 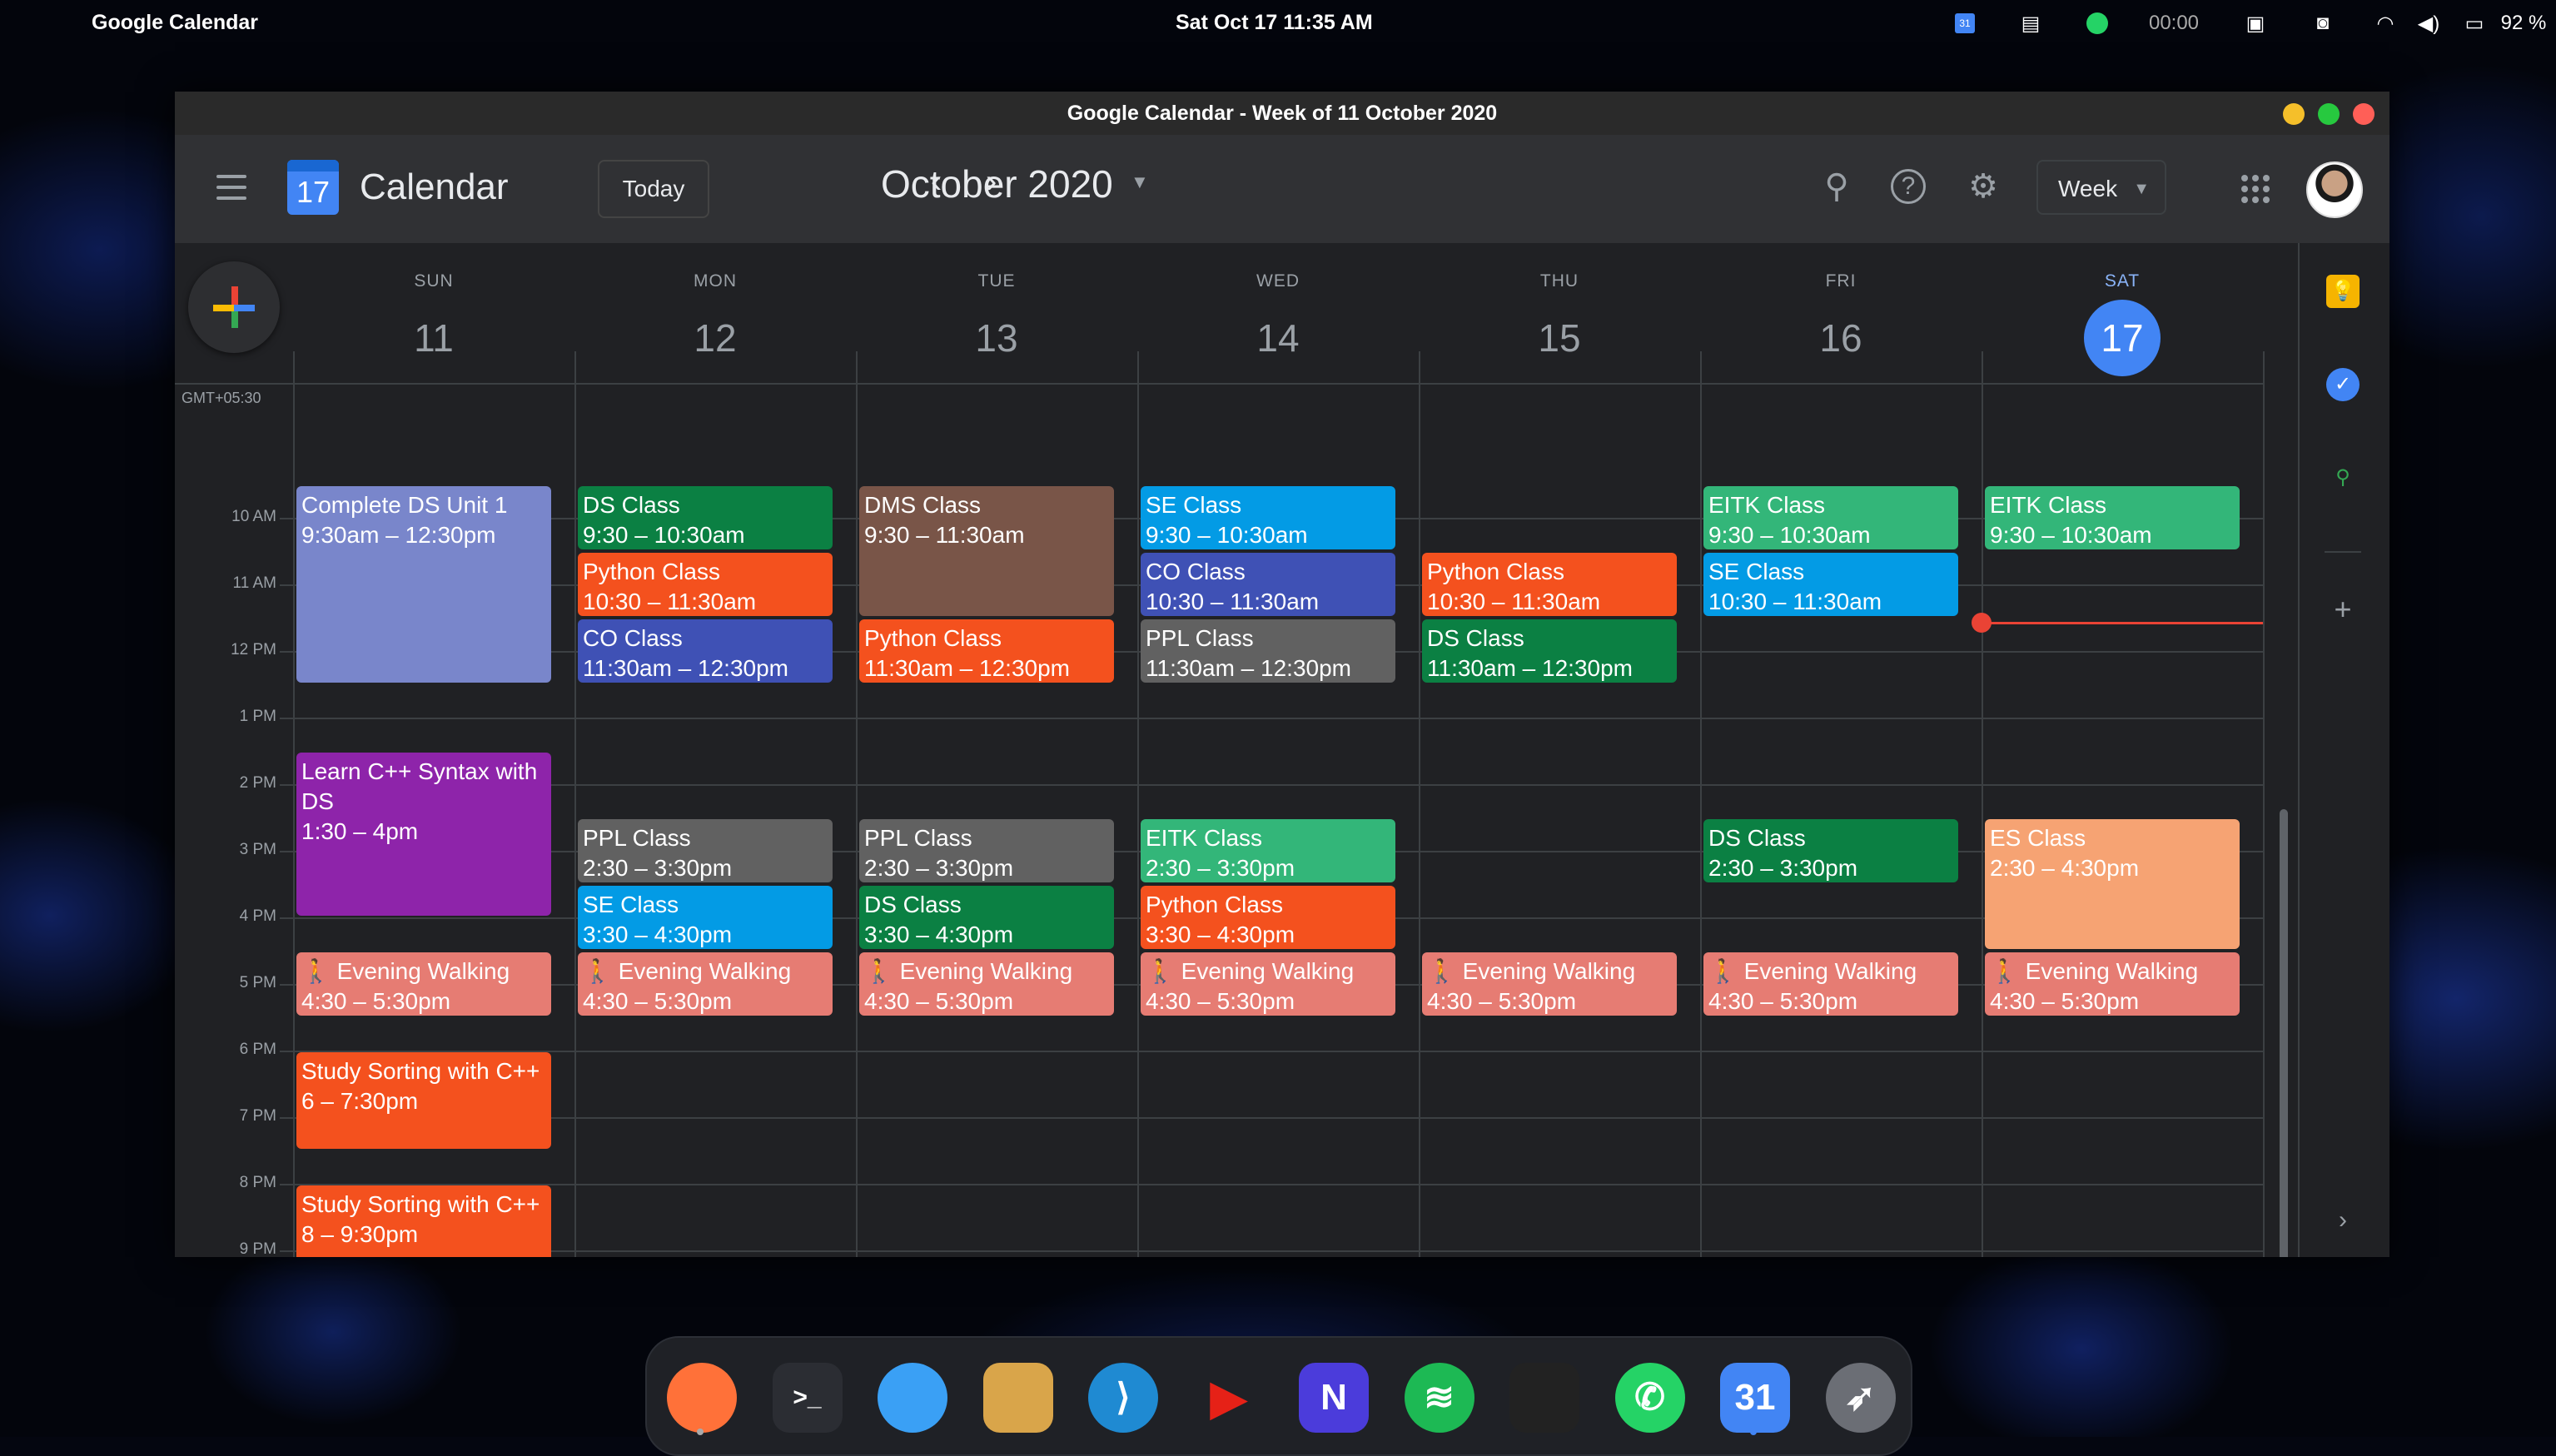 I want to click on main-menu-icon, so click(x=231, y=187).